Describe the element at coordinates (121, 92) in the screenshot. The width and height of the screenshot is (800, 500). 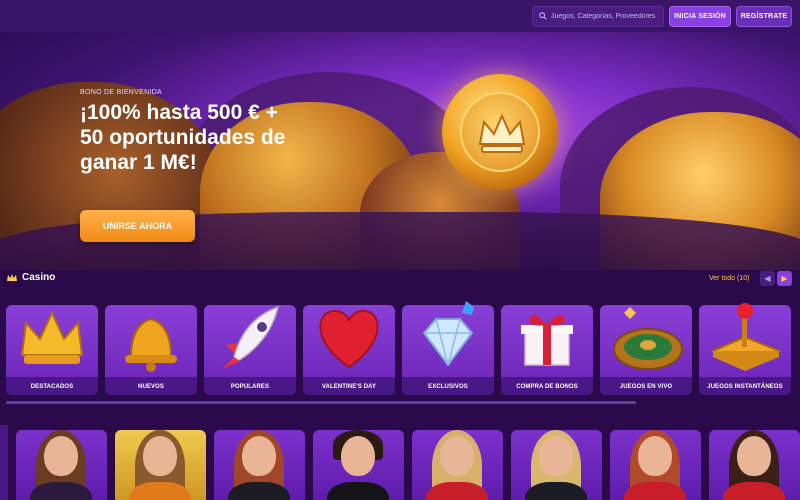
I see `bonus-label: BONO DE BIENVENIDA` at that location.